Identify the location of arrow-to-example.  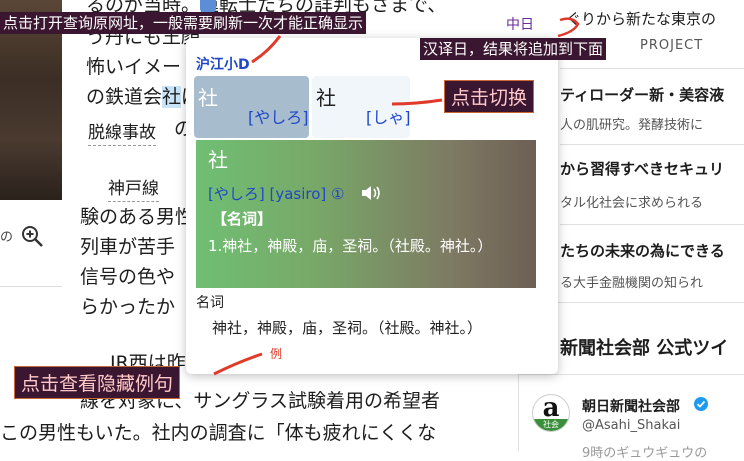
(238, 364).